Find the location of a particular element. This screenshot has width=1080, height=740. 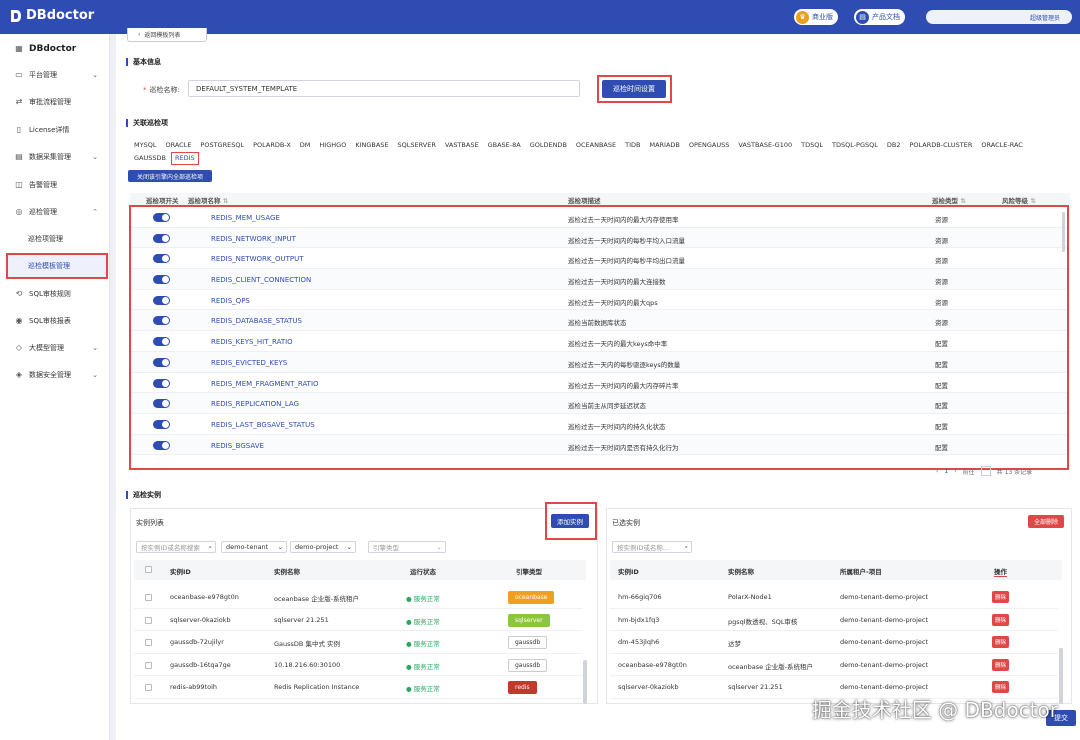

sidebar-item-inspection-items: 巡检项管理 is located at coordinates (55, 239).